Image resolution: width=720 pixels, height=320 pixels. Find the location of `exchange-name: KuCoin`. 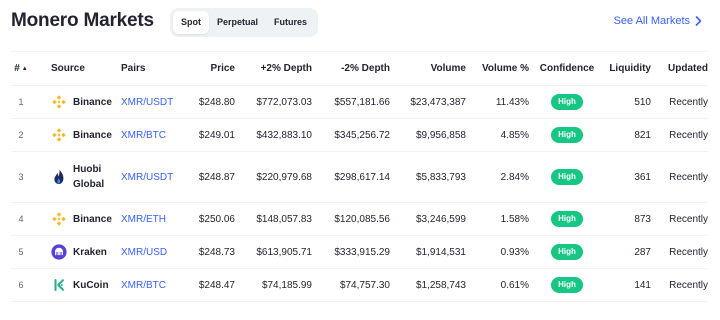

exchange-name: KuCoin is located at coordinates (91, 285).